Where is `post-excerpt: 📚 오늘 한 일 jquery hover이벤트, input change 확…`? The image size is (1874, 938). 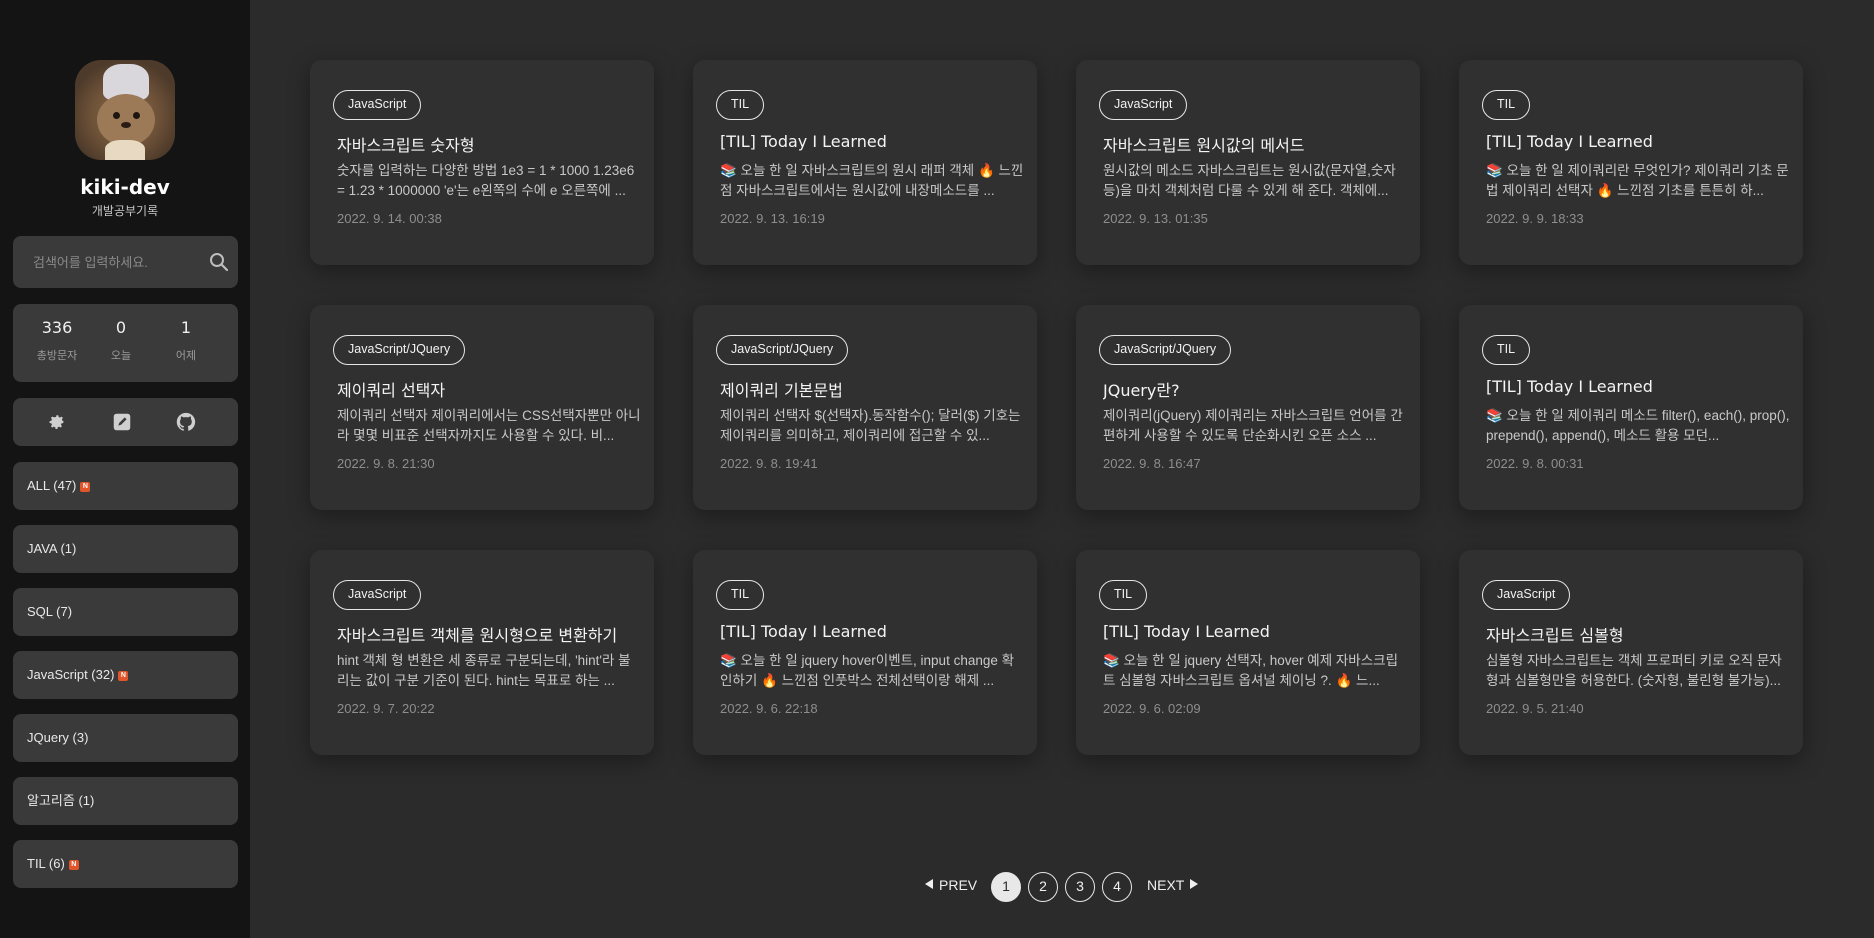 post-excerpt: 📚 오늘 한 일 jquery hover이벤트, input change 확… is located at coordinates (867, 670).